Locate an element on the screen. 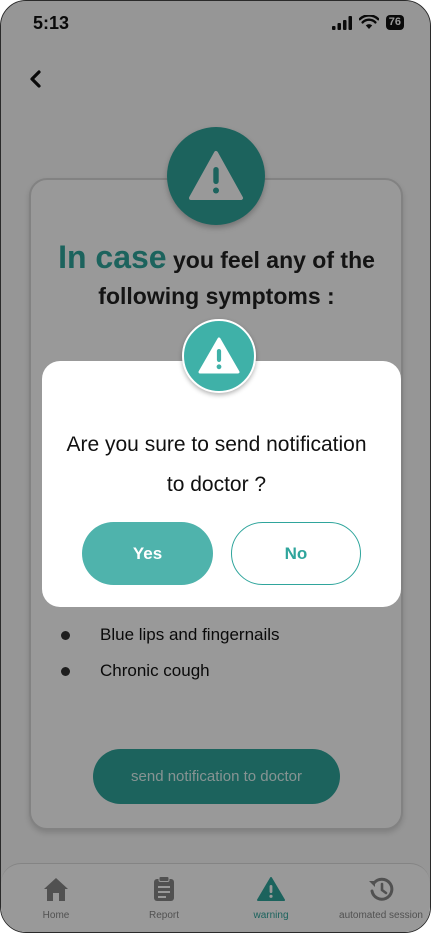  dialog-message-line2: to doctor ? is located at coordinates (216, 484).